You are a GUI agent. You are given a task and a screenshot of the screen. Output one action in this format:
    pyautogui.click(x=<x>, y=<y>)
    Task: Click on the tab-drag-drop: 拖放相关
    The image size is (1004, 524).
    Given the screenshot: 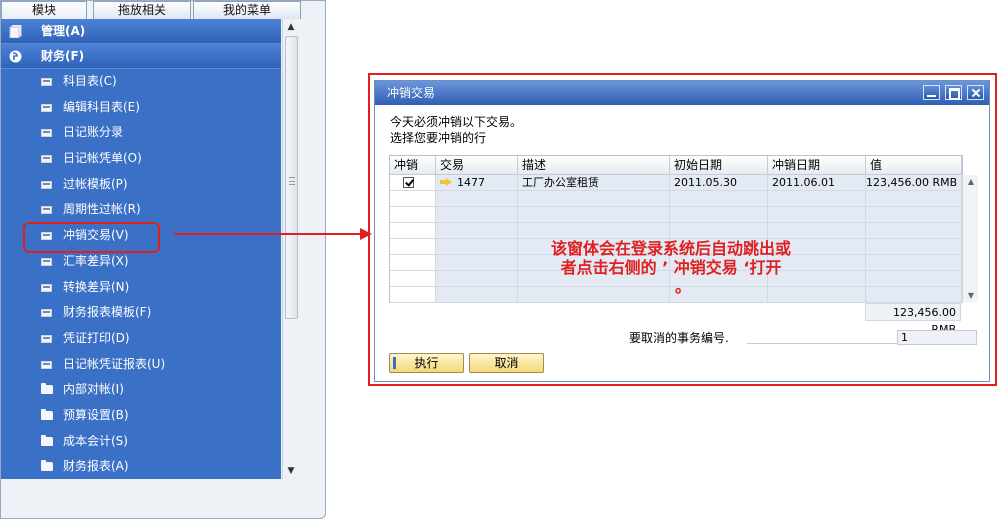 What is the action you would take?
    pyautogui.click(x=142, y=10)
    